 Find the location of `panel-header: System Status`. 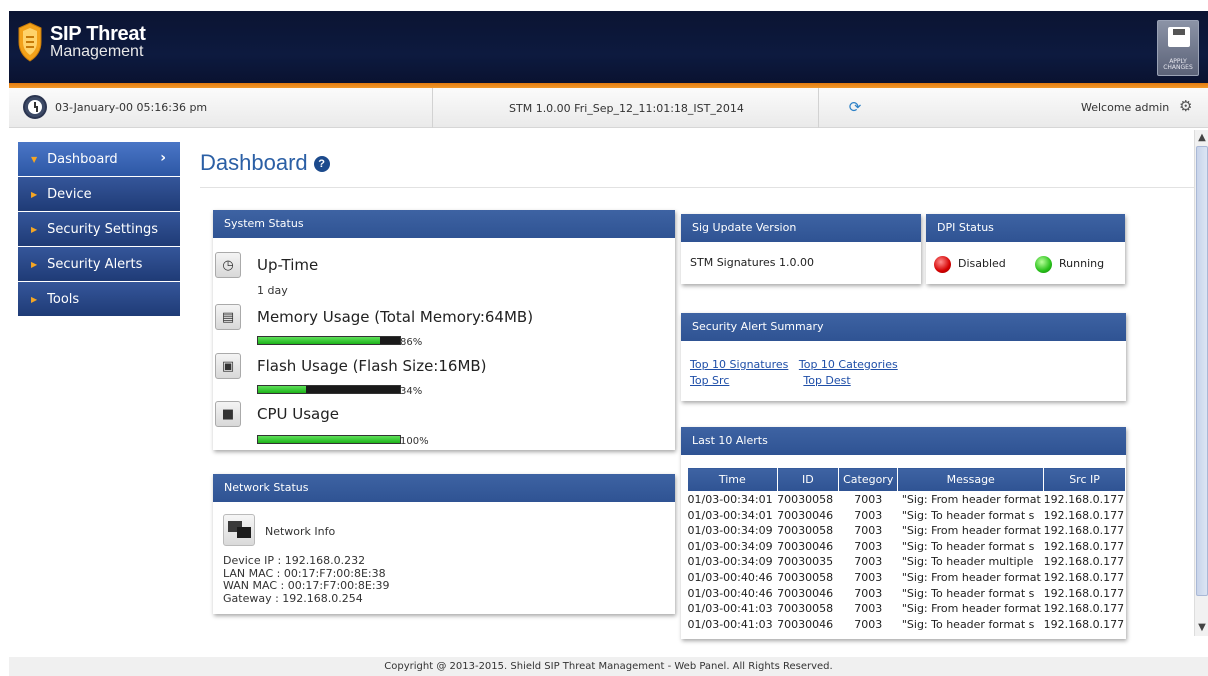

panel-header: System Status is located at coordinates (444, 224).